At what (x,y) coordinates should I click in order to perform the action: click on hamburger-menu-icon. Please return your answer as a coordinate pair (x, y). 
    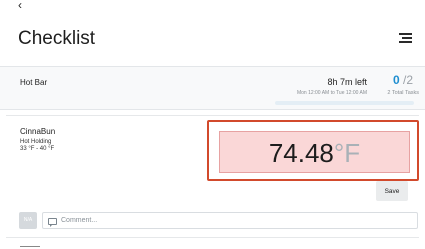
    Looking at the image, I should click on (405, 39).